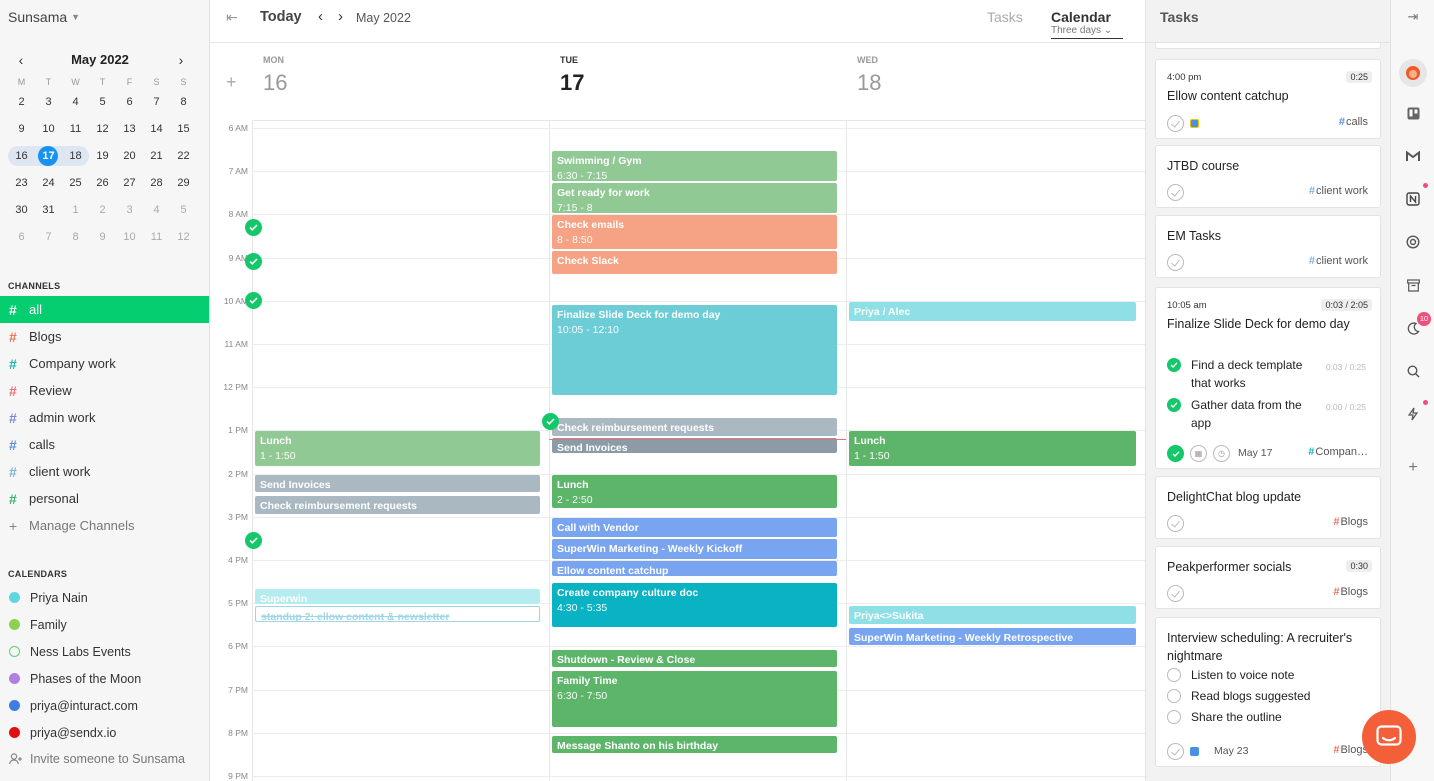  Describe the element at coordinates (694, 232) in the screenshot. I see `calendar-event: Check emails 8 - 8:50` at that location.